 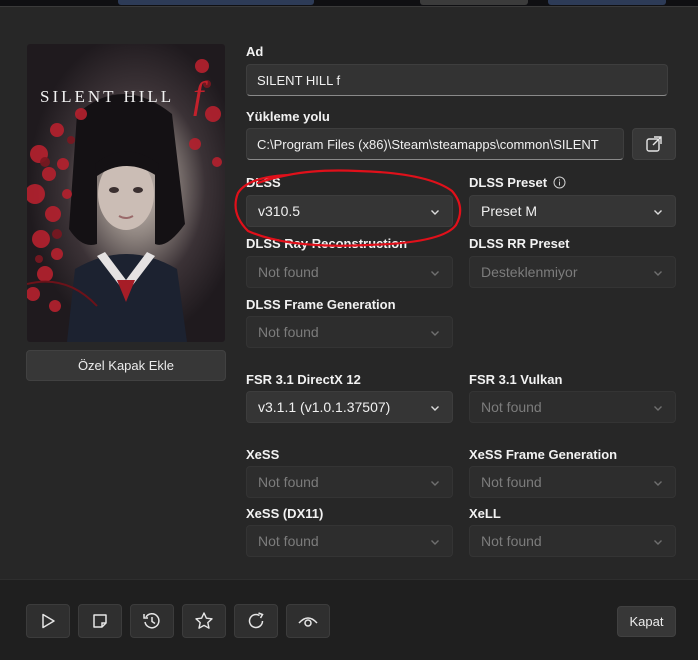 I want to click on red-annotation-circle, so click(x=348, y=208).